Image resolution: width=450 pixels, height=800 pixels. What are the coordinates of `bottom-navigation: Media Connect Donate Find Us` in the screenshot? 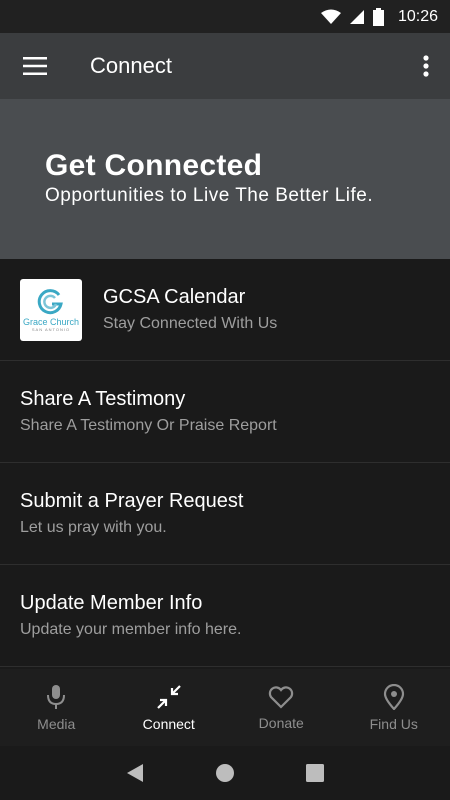 It's located at (225, 707).